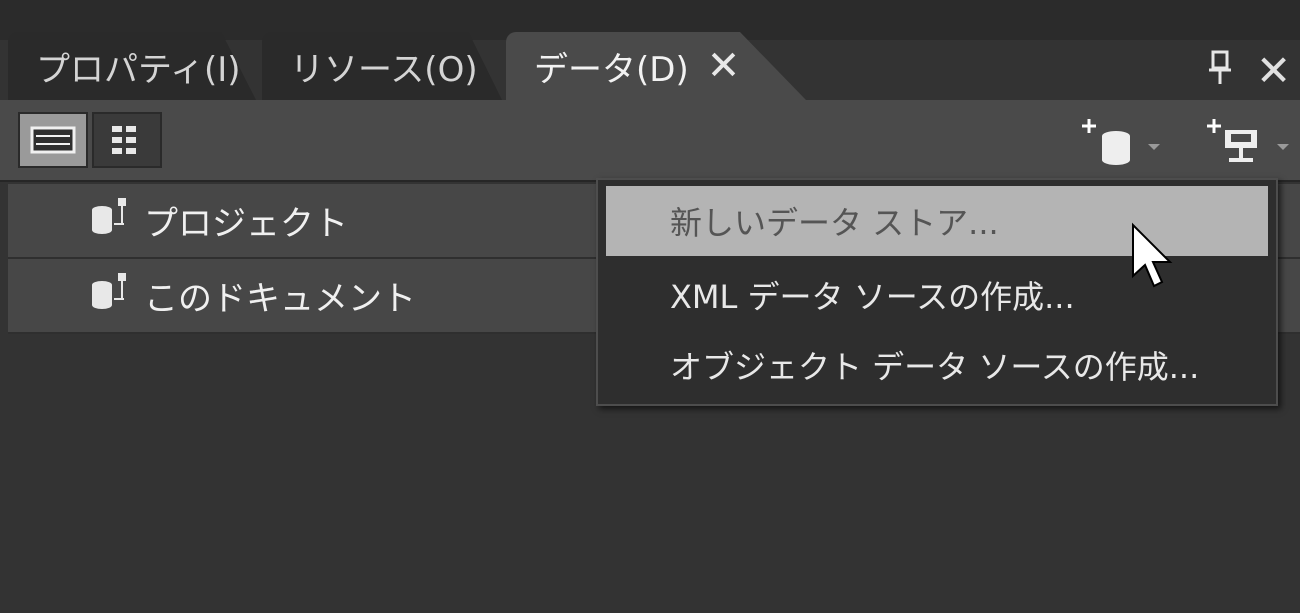 Image resolution: width=1300 pixels, height=613 pixels. Describe the element at coordinates (138, 69) in the screenshot. I see `tab-properties-label: プロパティ(I)` at that location.